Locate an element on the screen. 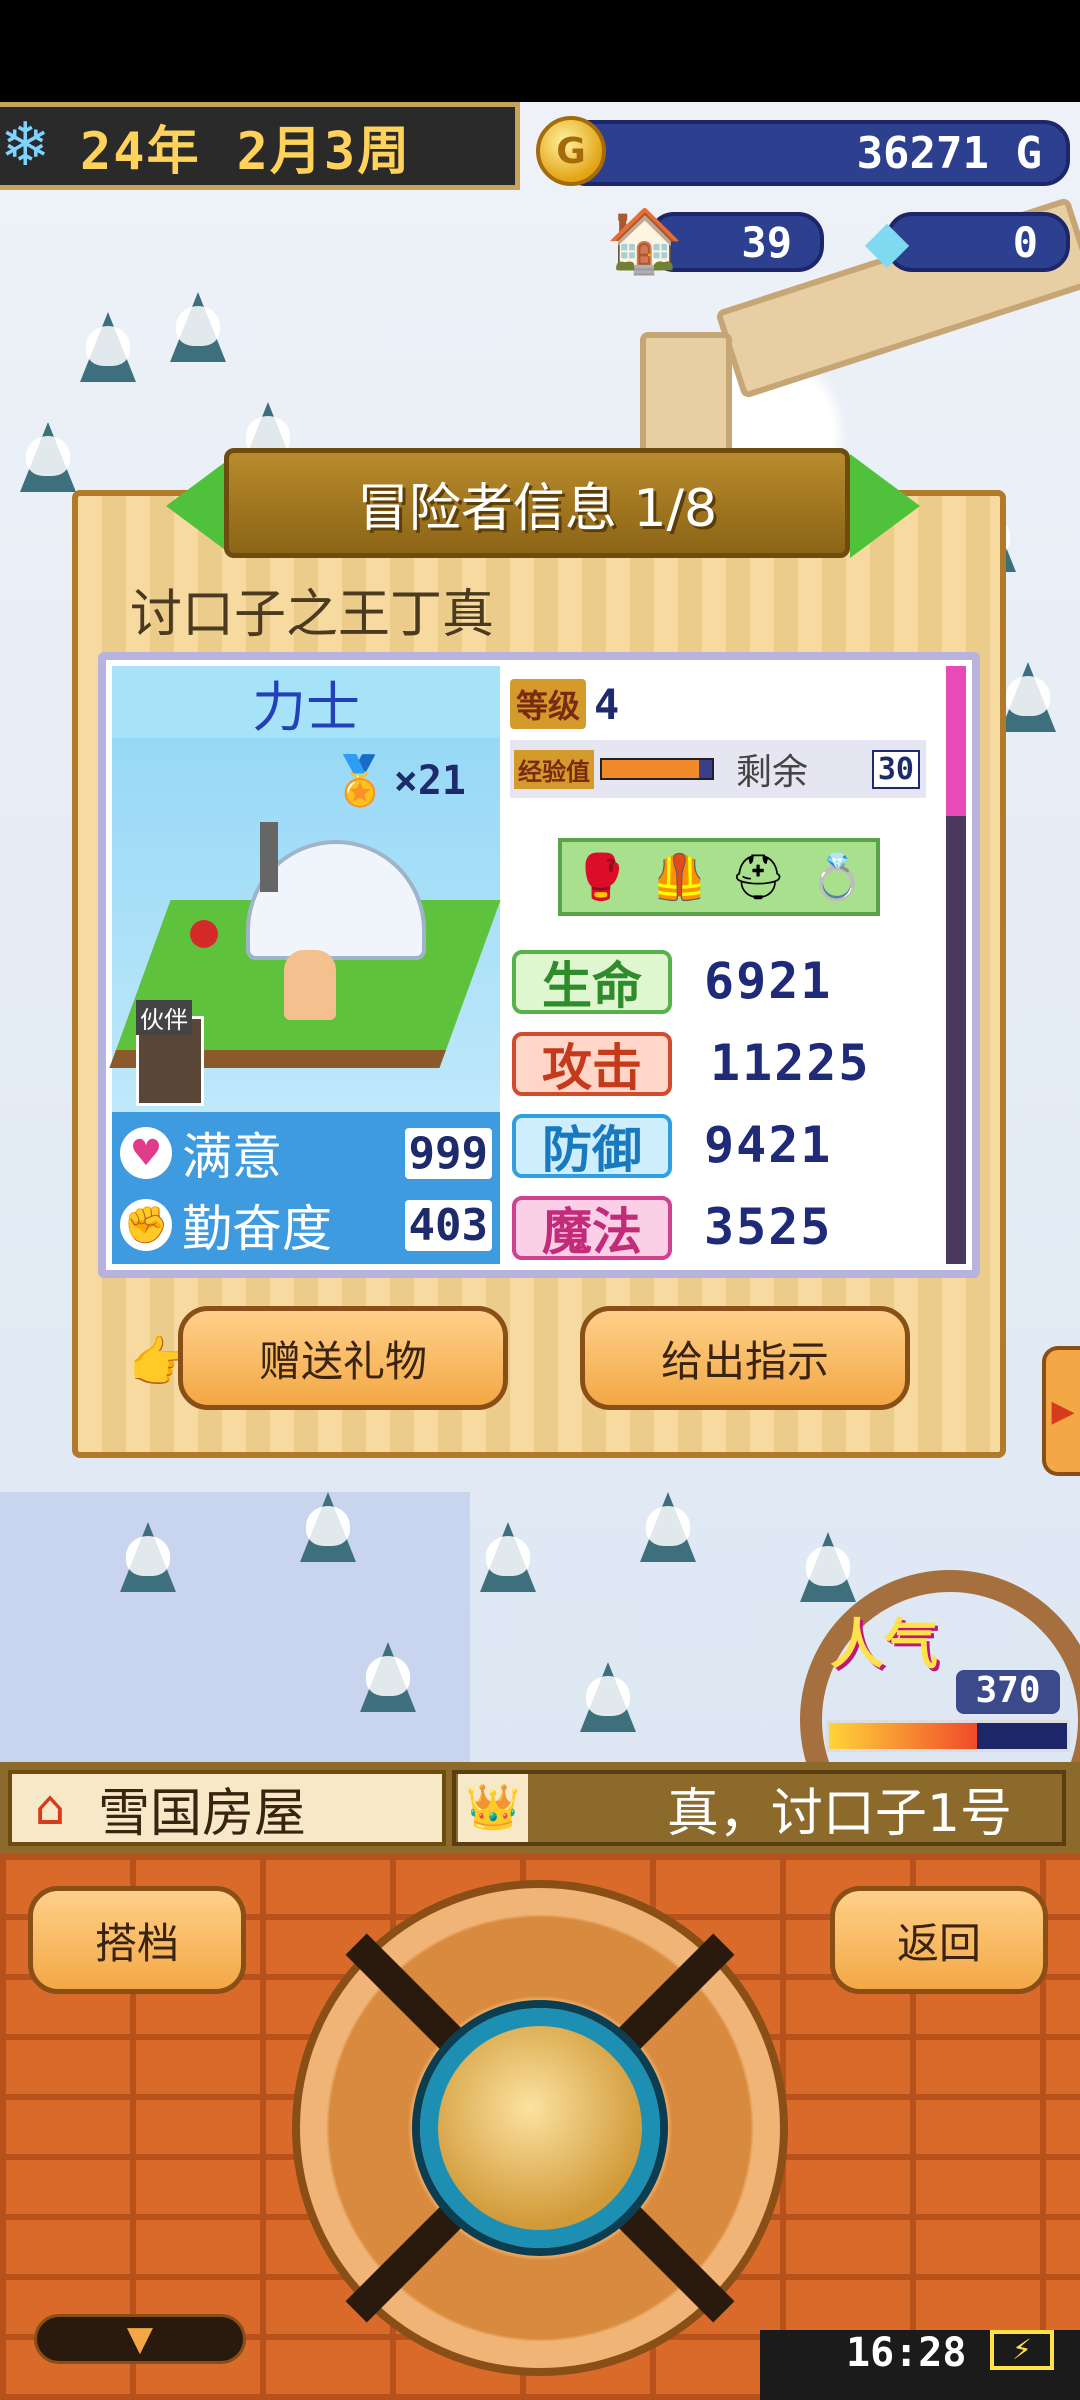  exp-label: 经验值 is located at coordinates (554, 769).